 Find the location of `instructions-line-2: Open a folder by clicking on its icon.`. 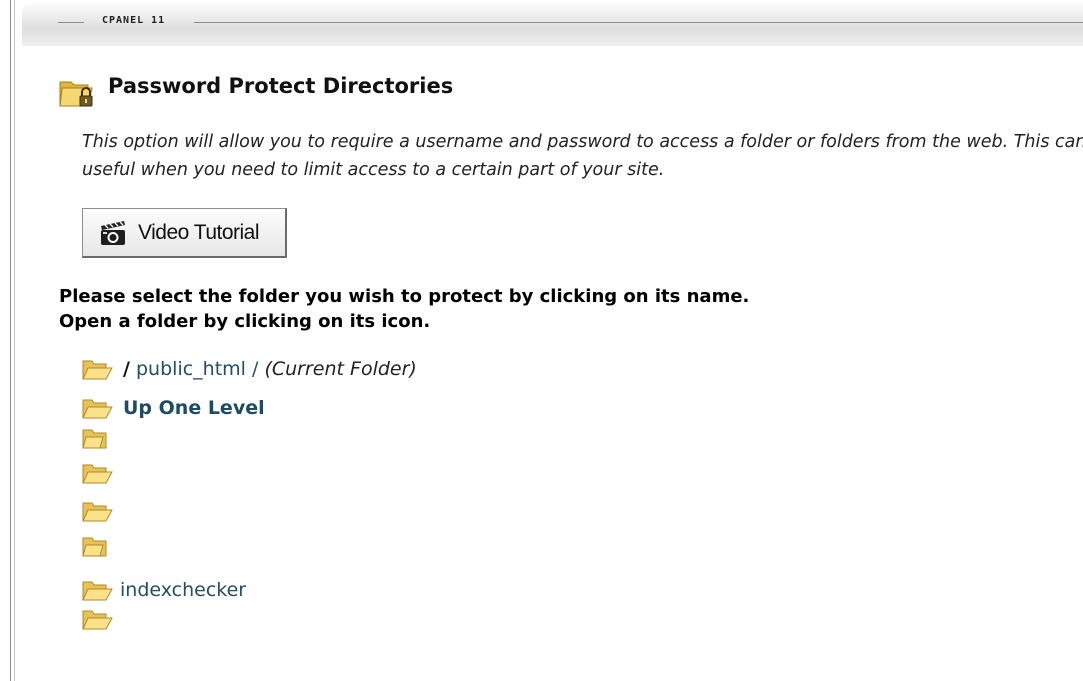

instructions-line-2: Open a folder by clicking on its icon. is located at coordinates (245, 321).